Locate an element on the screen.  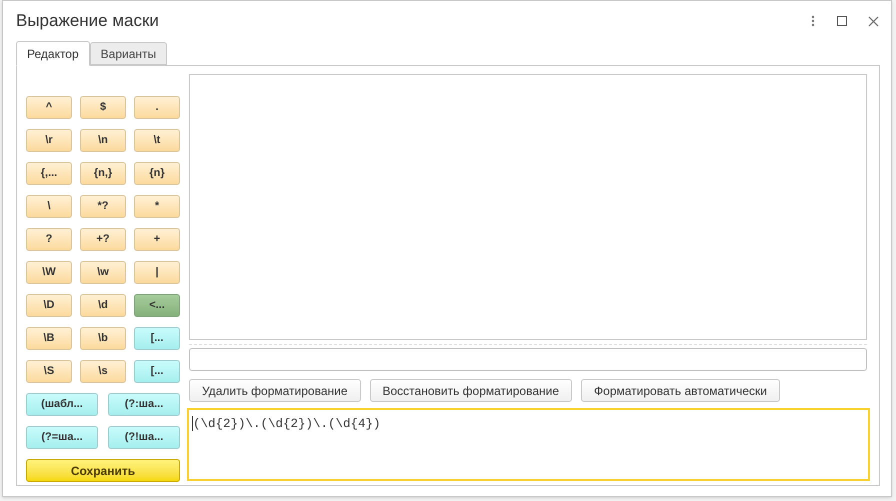
more-icon is located at coordinates (813, 21).